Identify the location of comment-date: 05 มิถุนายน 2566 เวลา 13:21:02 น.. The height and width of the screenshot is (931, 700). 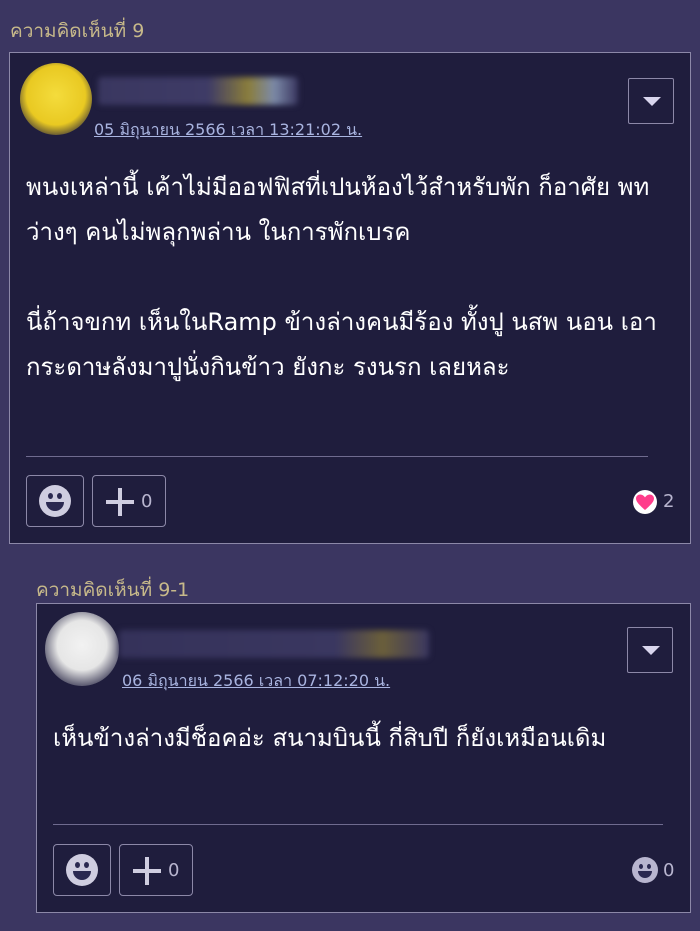
(228, 130).